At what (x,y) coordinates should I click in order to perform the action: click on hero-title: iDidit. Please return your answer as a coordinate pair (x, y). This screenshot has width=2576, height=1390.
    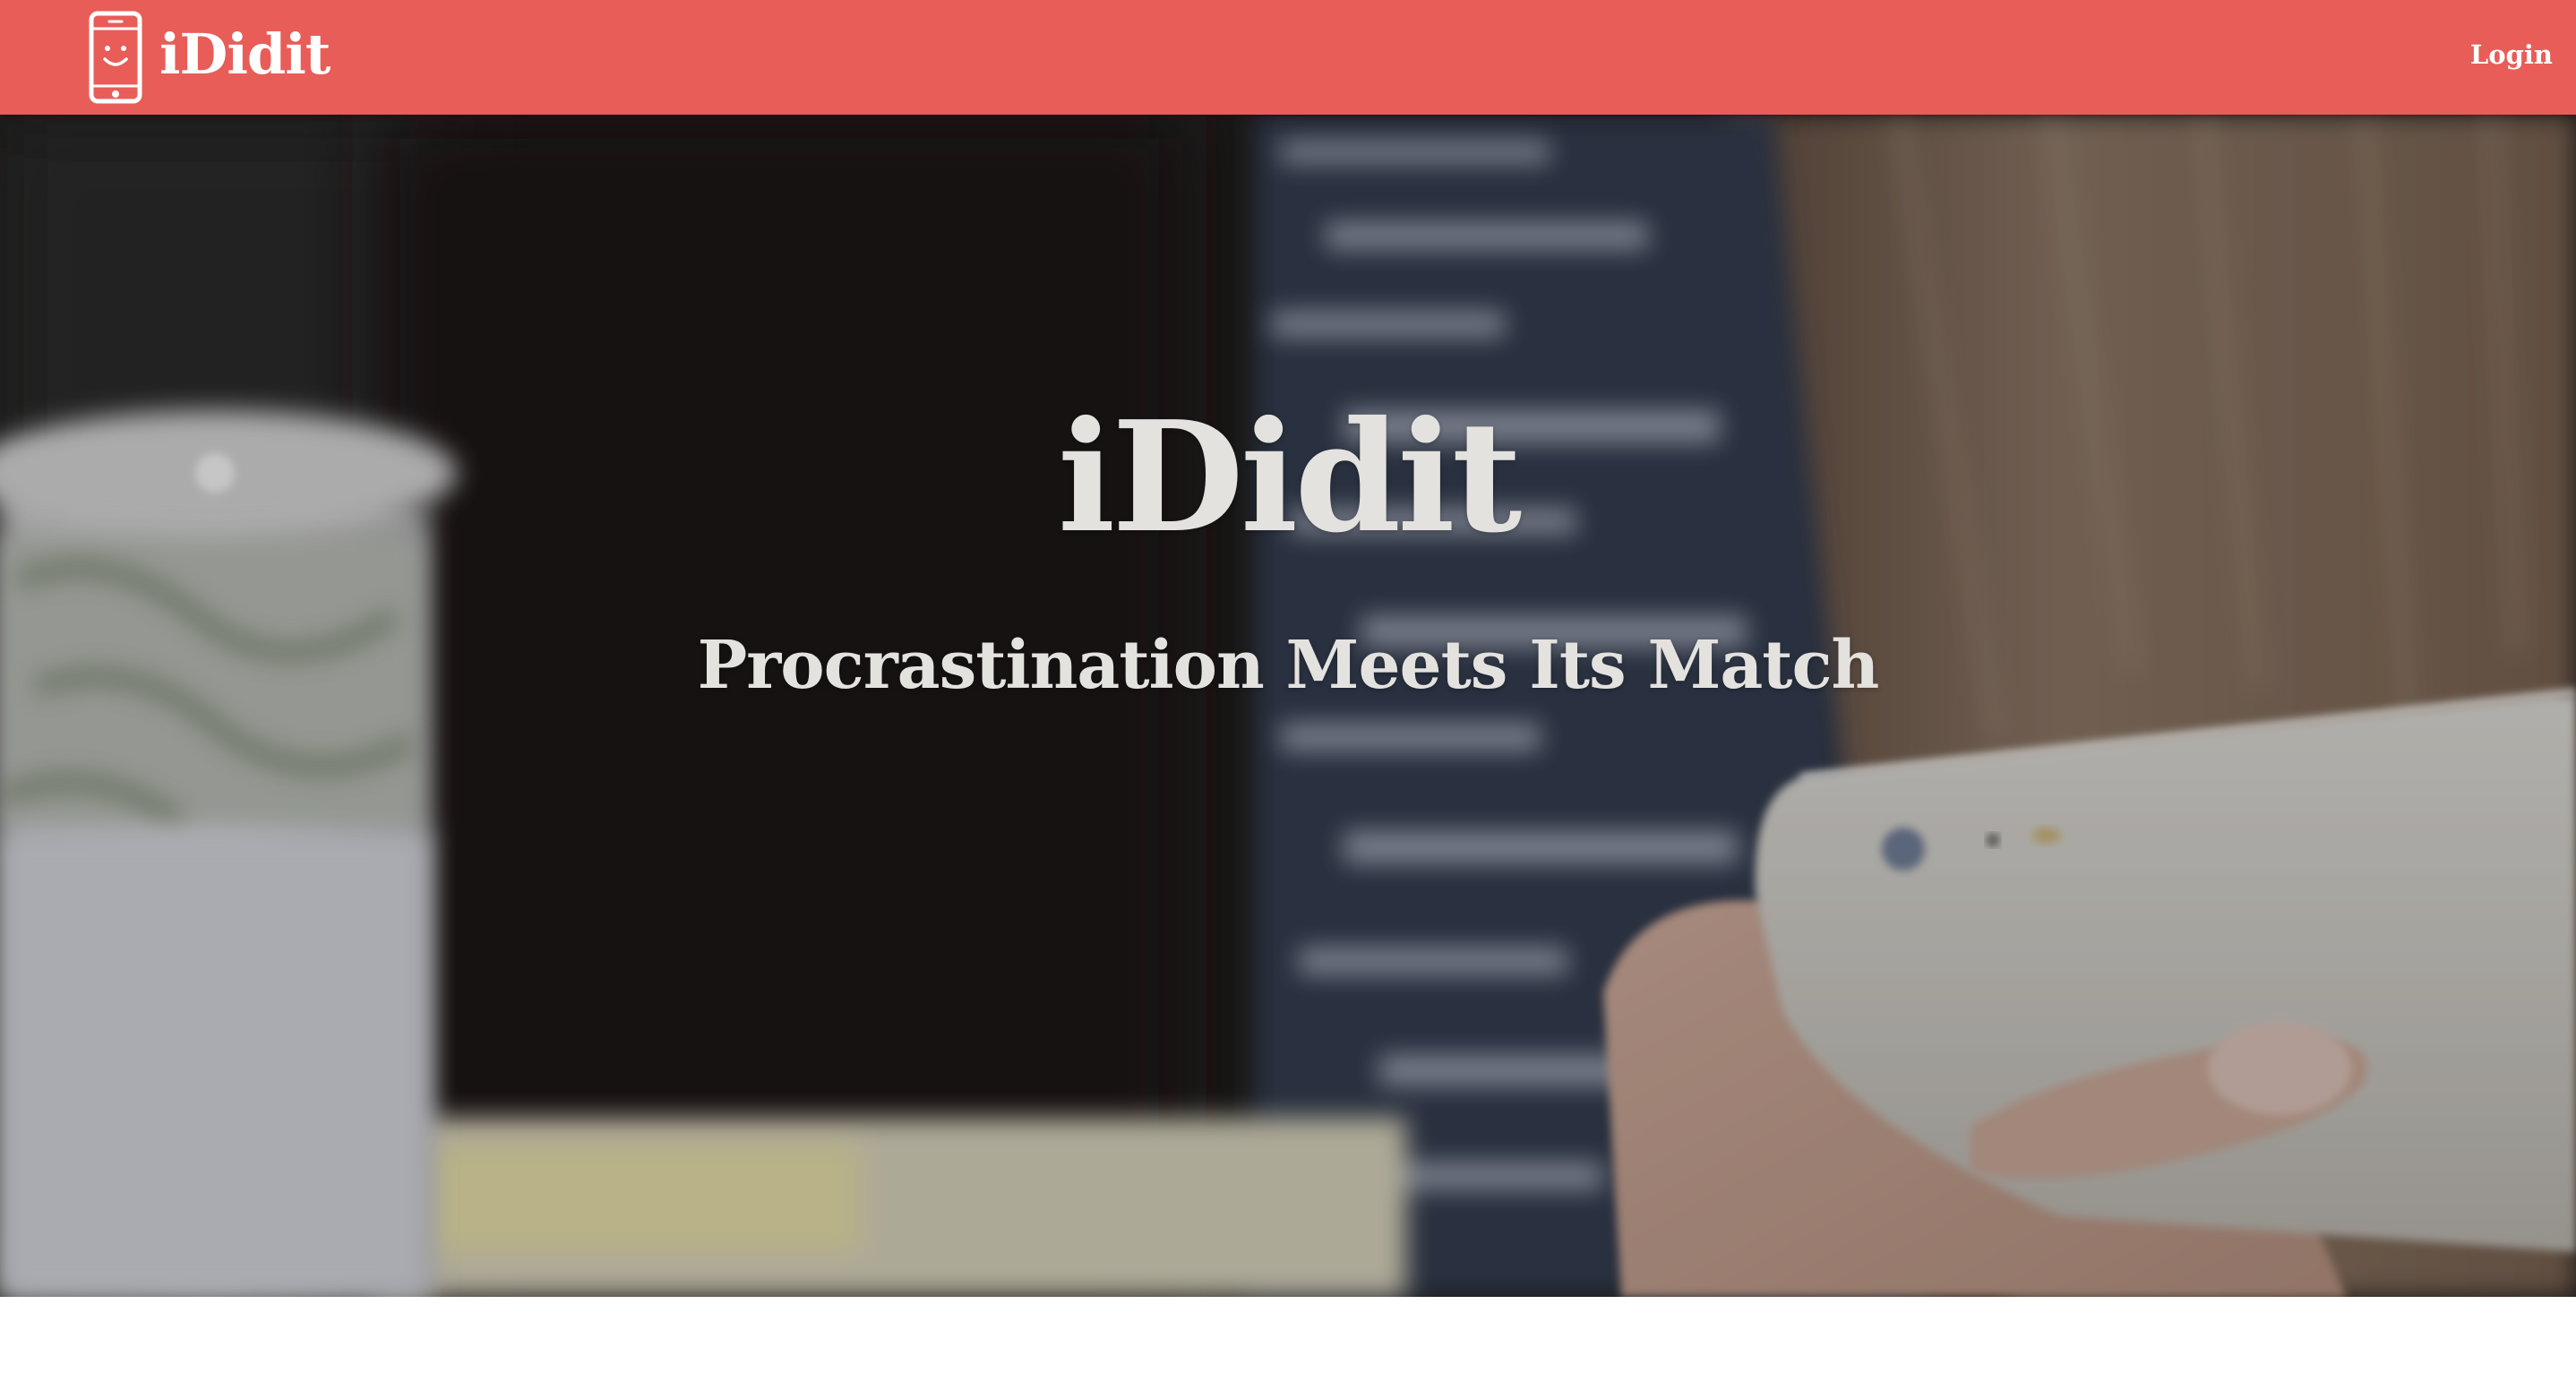
    Looking at the image, I should click on (1290, 478).